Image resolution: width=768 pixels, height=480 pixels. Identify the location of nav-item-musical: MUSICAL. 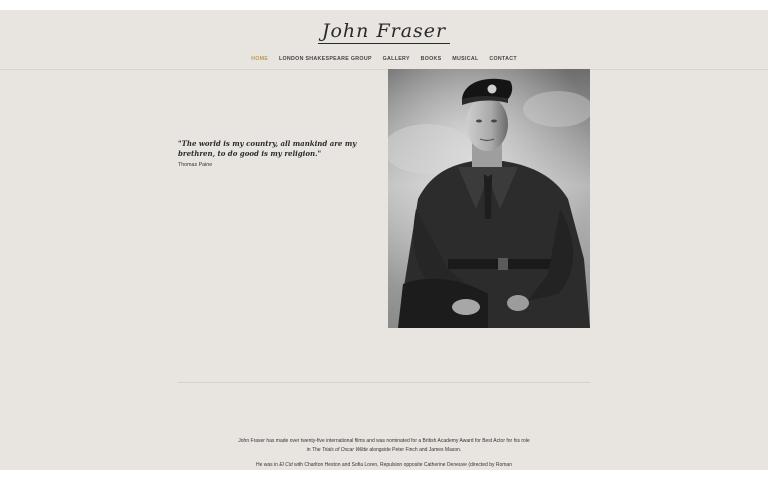
(465, 59).